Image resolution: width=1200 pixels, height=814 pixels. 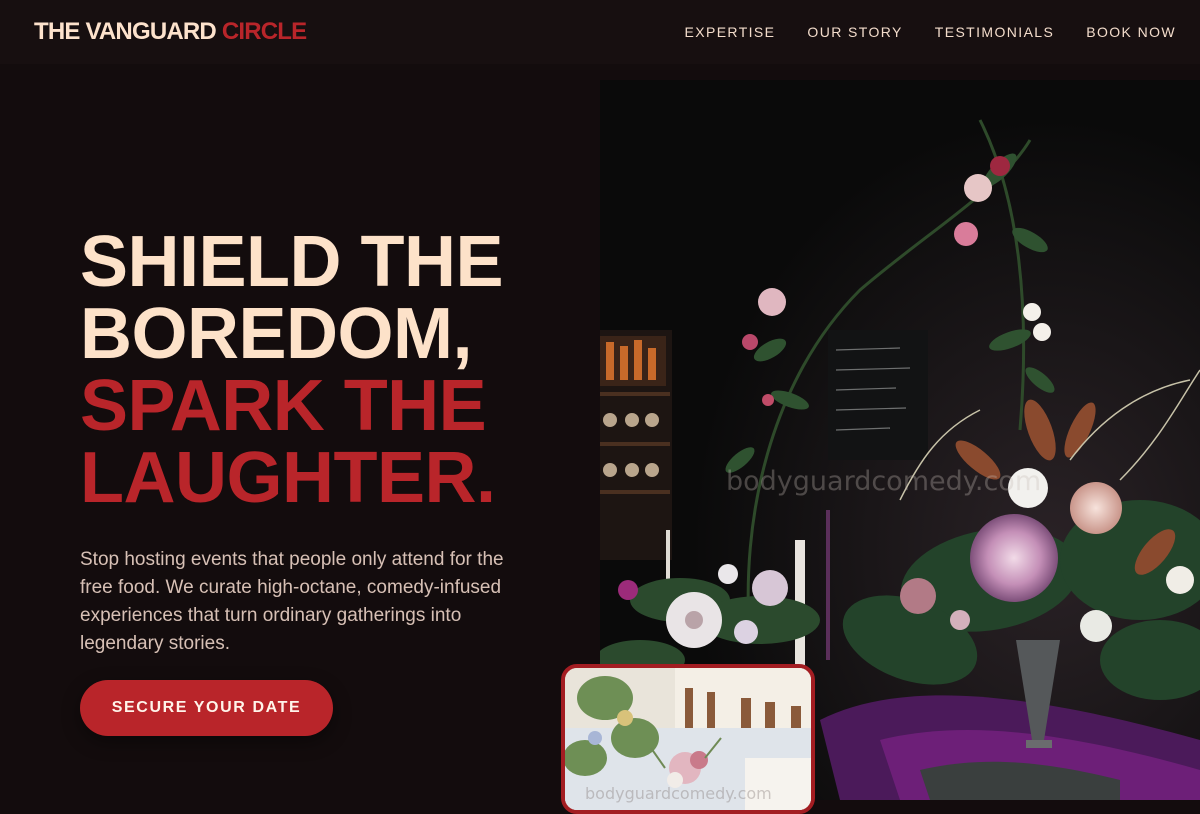 What do you see at coordinates (1131, 32) in the screenshot?
I see `nav-link-book-now: BOOK NOW` at bounding box center [1131, 32].